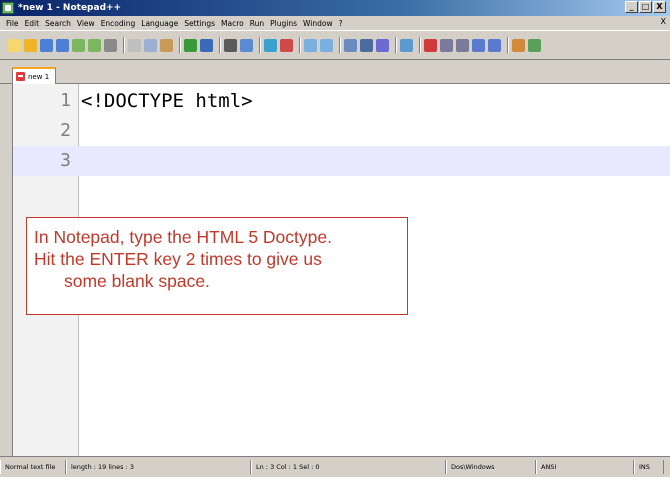 The image size is (670, 477). What do you see at coordinates (430, 45) in the screenshot?
I see `record-macro-icon` at bounding box center [430, 45].